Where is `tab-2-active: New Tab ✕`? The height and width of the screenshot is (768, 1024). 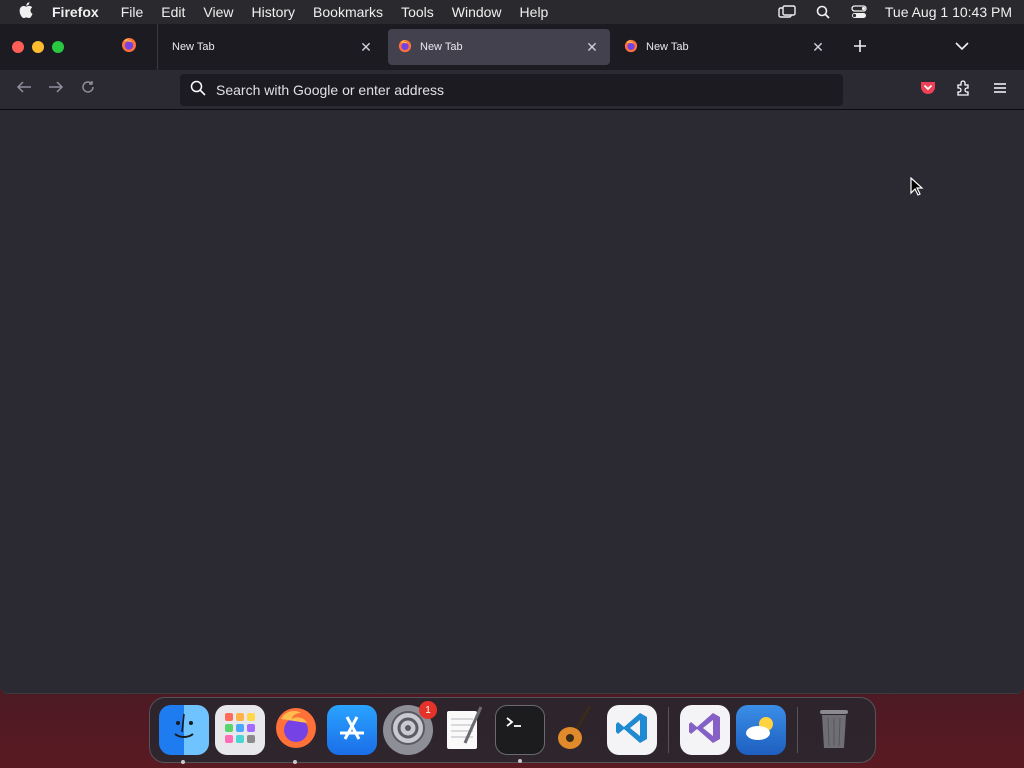 tab-2-active: New Tab ✕ is located at coordinates (499, 47).